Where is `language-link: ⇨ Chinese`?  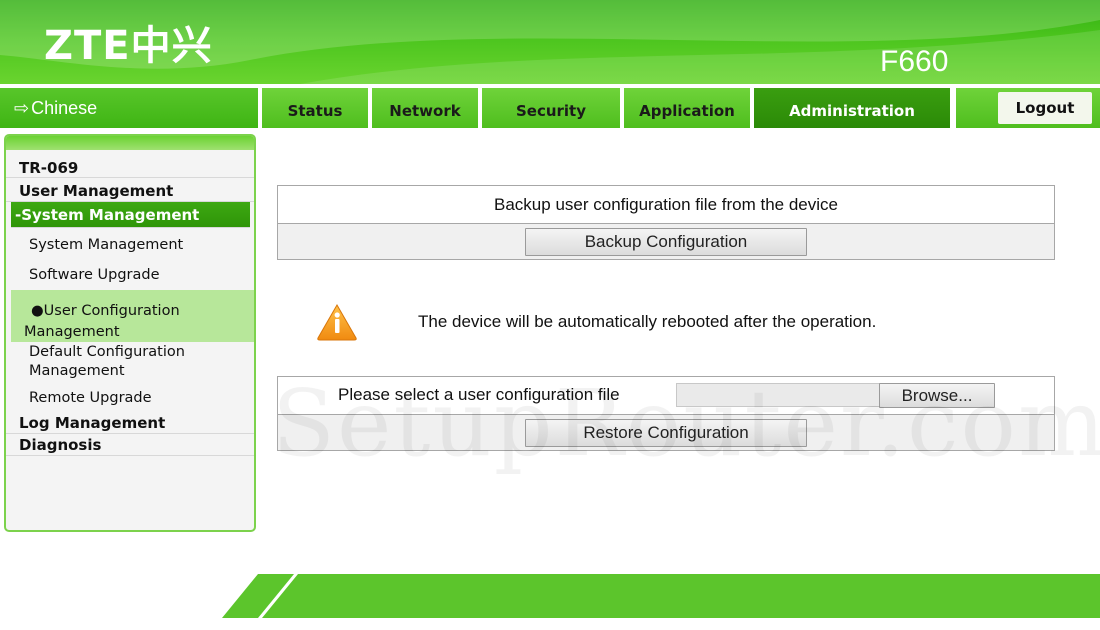 language-link: ⇨ Chinese is located at coordinates (129, 108).